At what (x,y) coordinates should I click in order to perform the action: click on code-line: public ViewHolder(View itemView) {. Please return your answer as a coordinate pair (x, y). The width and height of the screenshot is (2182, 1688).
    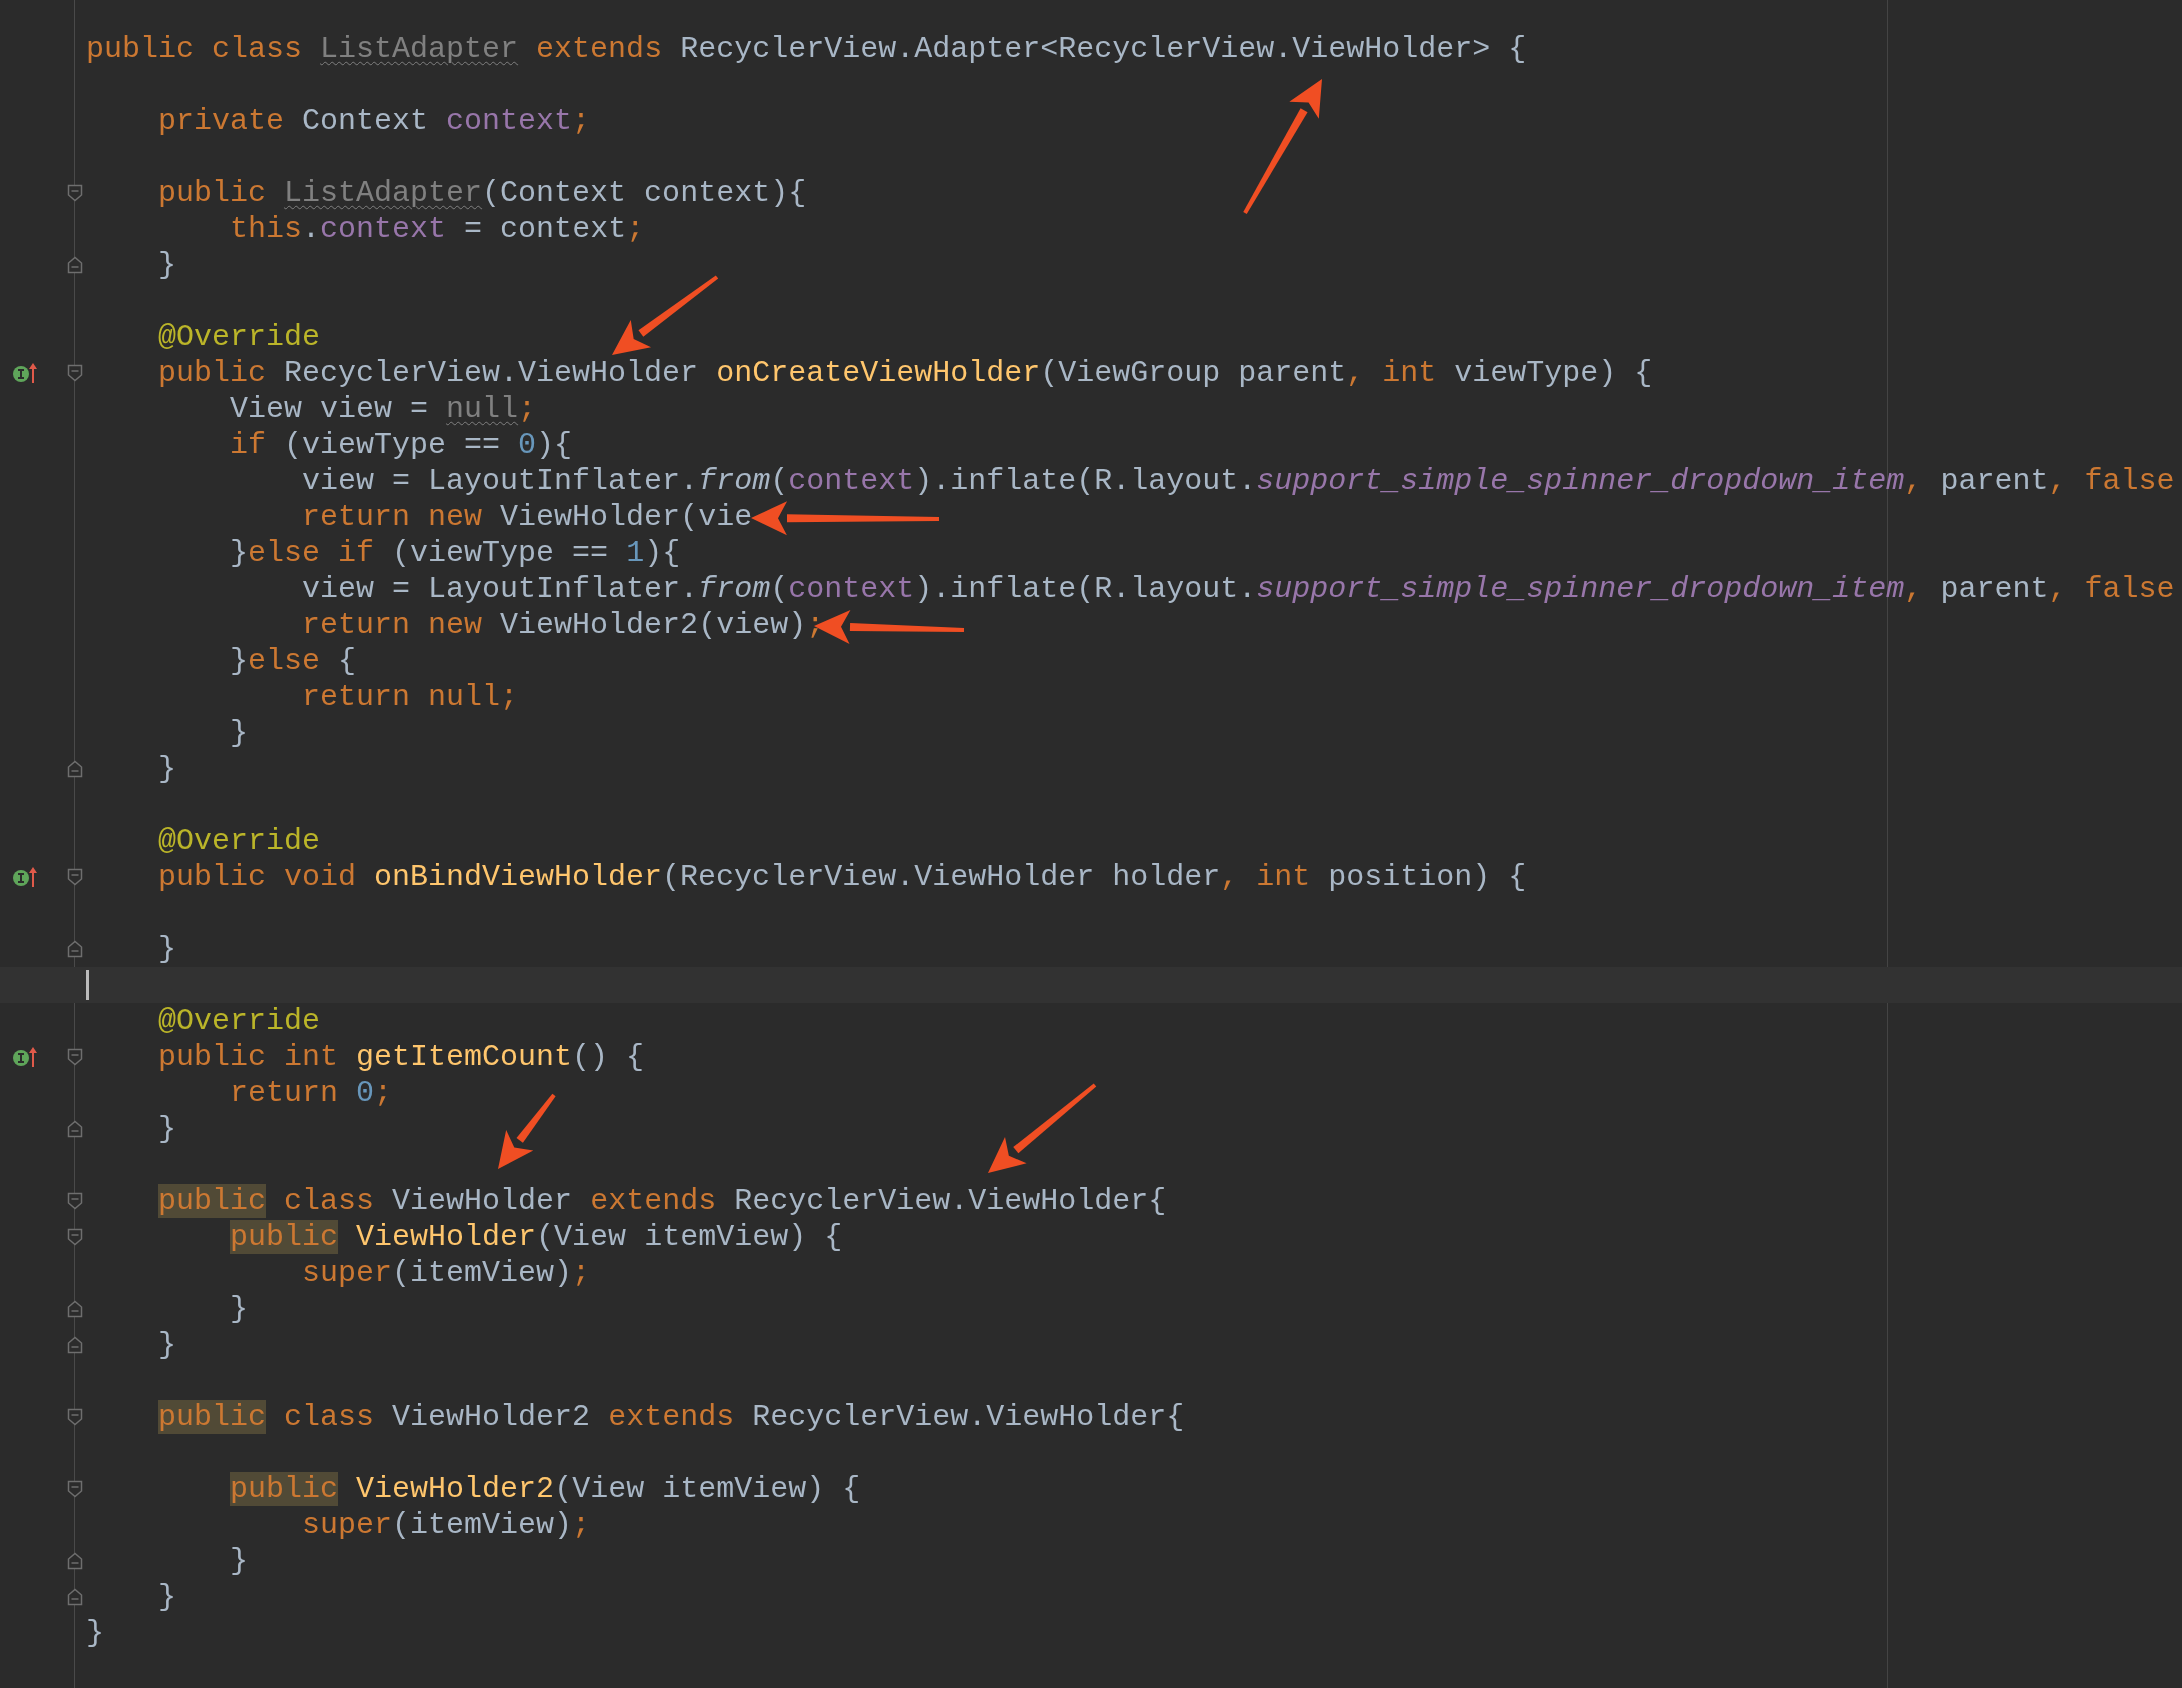
    Looking at the image, I should click on (536, 1237).